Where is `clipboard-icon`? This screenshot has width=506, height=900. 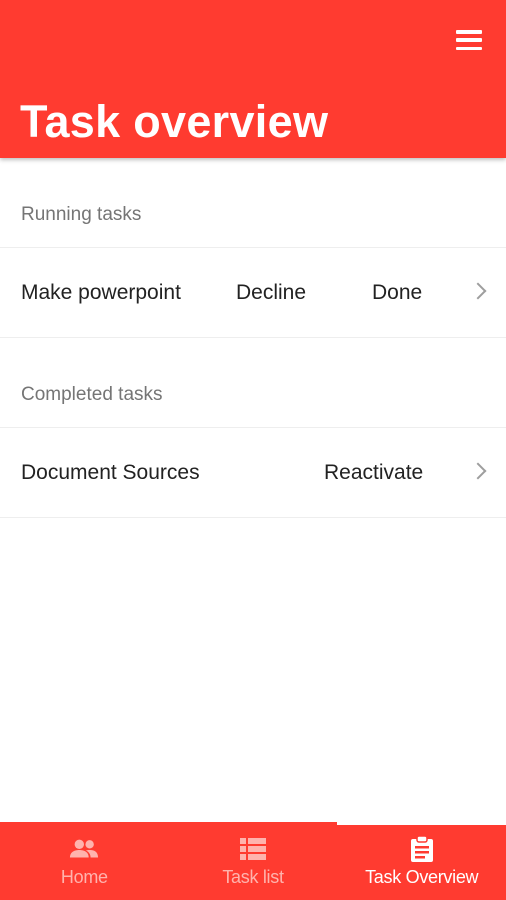 clipboard-icon is located at coordinates (422, 848).